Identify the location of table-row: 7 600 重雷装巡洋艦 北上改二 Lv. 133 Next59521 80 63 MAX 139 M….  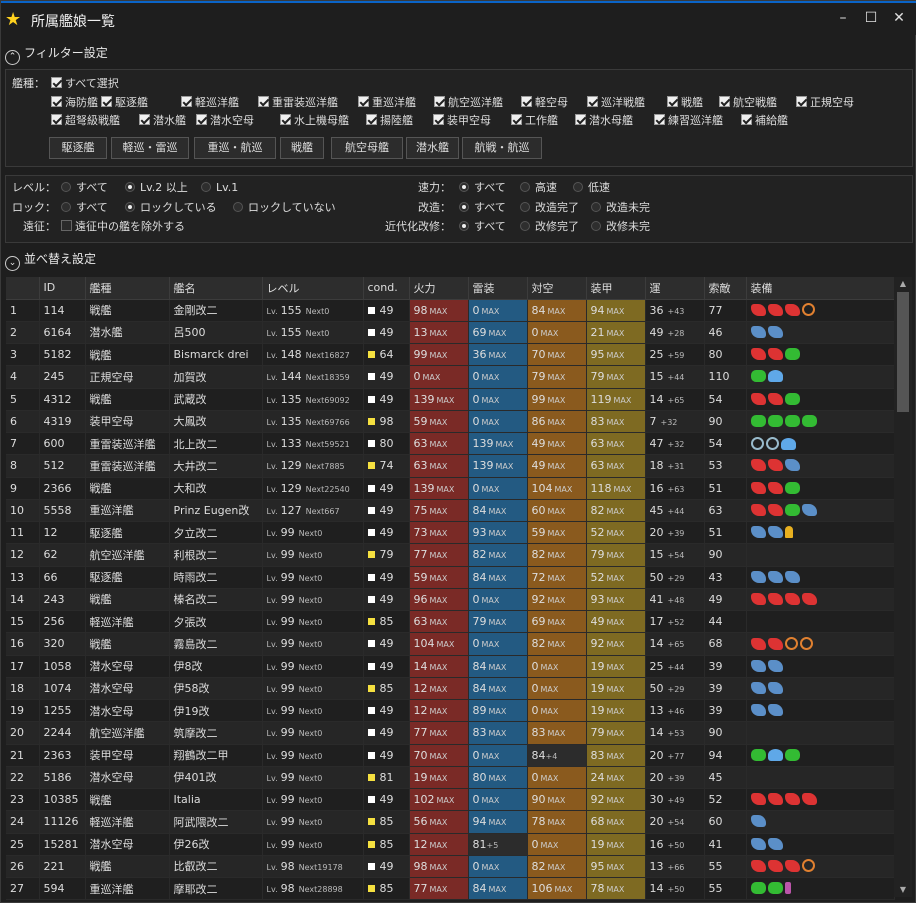
(450, 444).